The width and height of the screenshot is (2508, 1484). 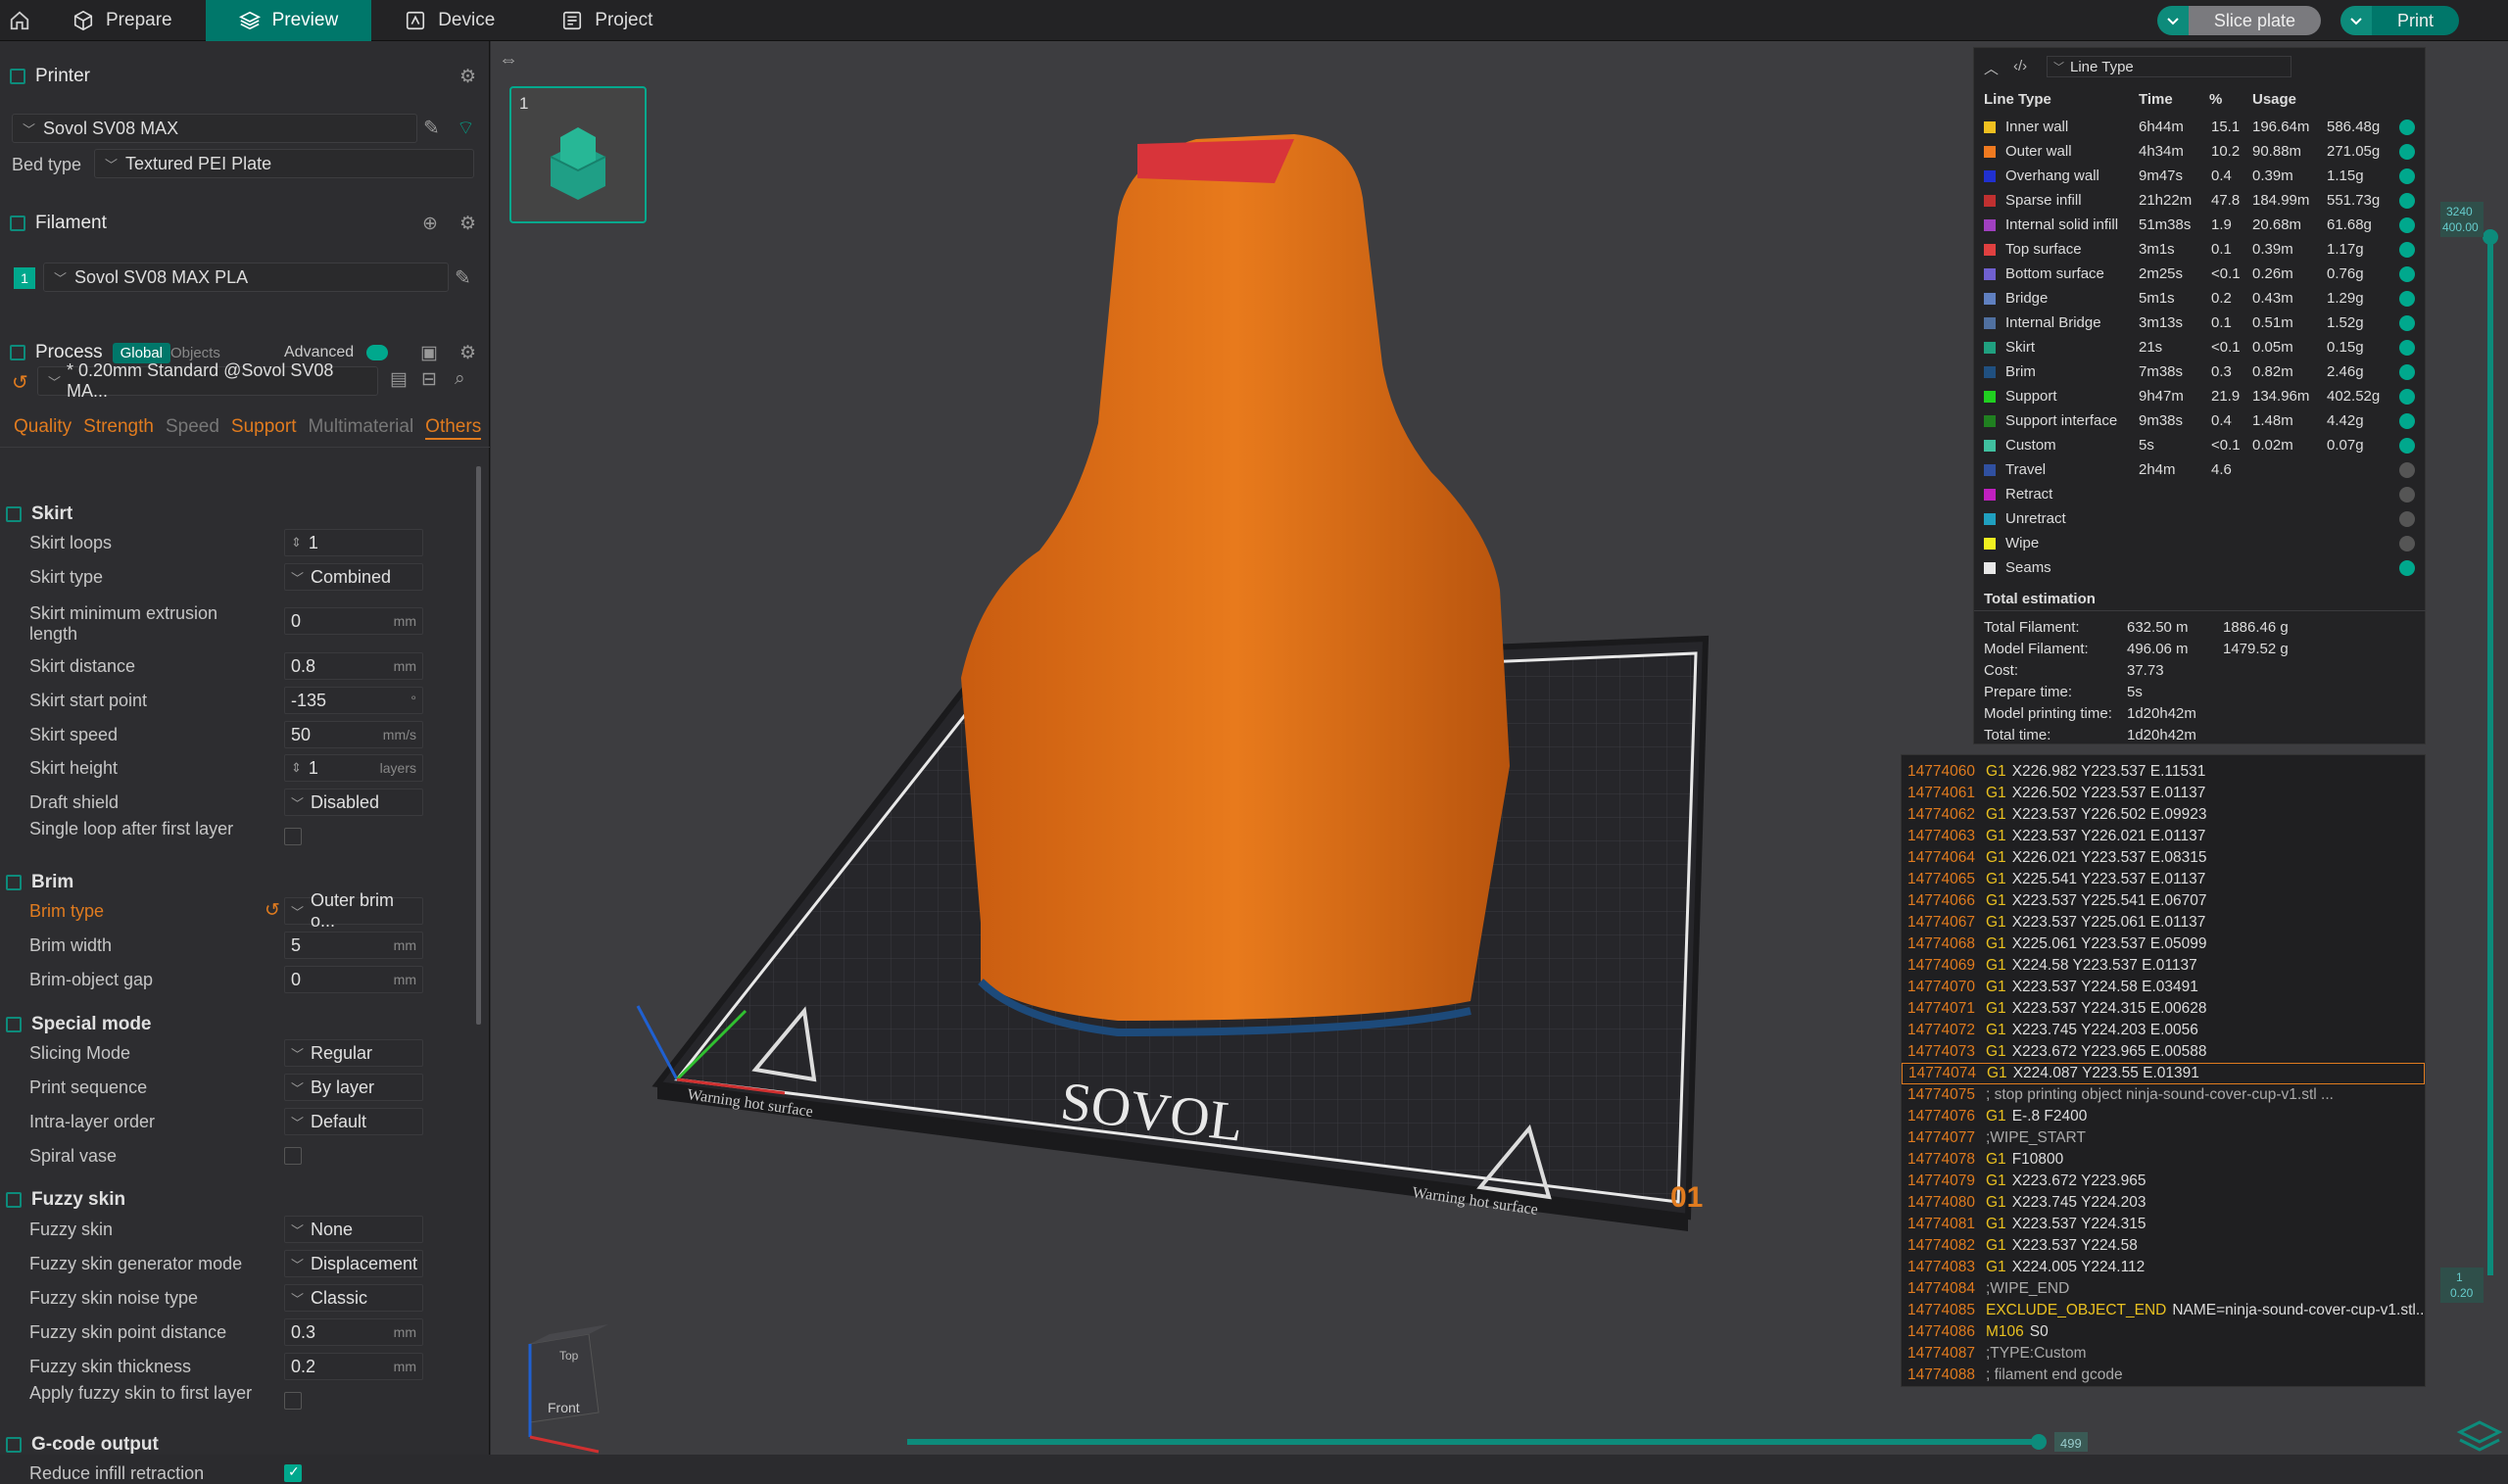 I want to click on param-input: 0 mm, so click(x=353, y=979).